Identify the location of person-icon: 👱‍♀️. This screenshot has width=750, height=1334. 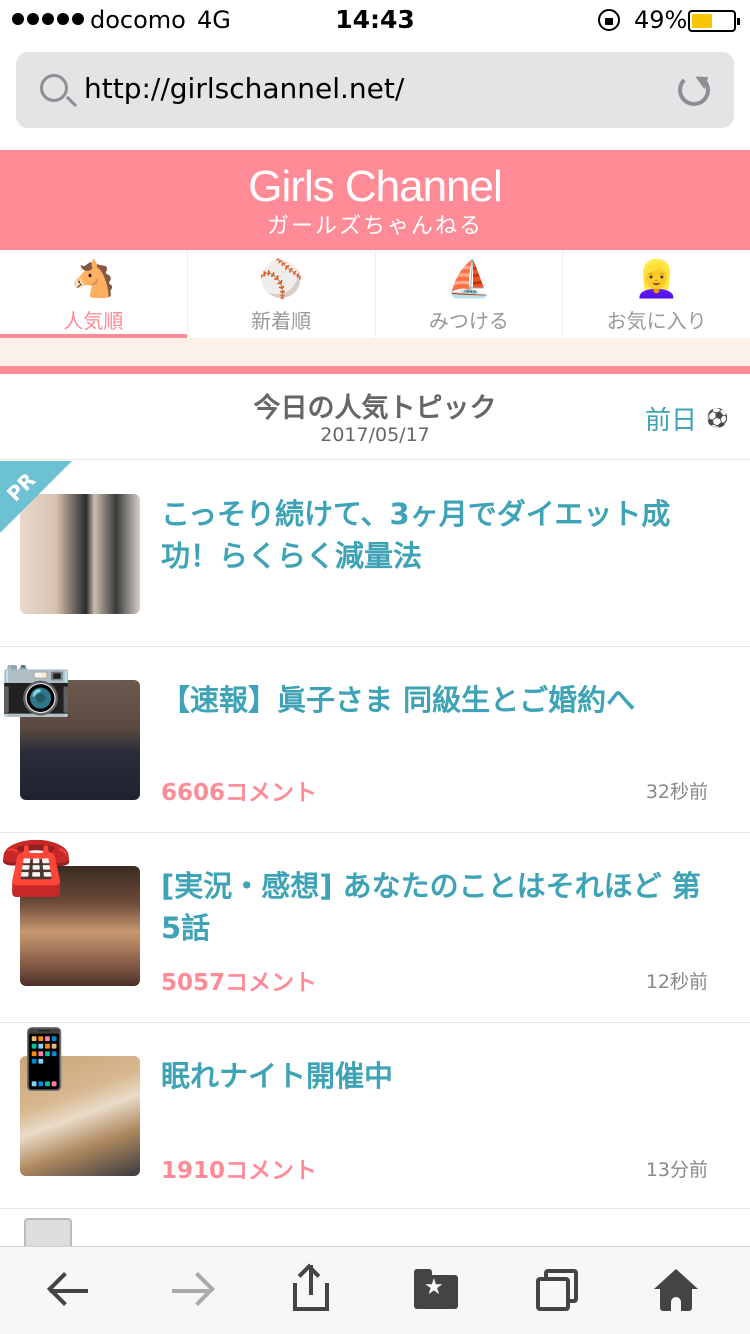
(657, 279).